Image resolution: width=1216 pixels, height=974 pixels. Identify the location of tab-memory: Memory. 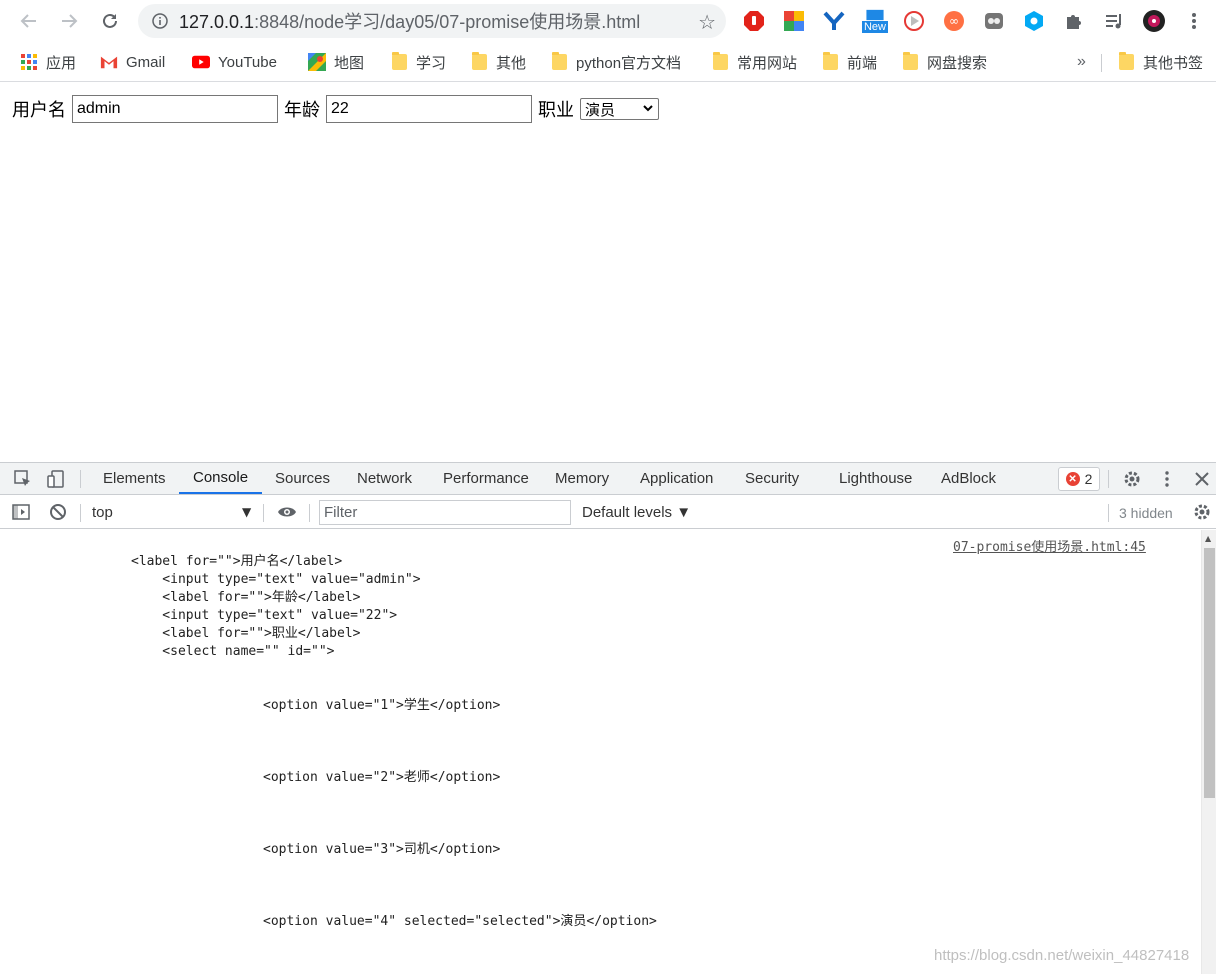
(582, 478).